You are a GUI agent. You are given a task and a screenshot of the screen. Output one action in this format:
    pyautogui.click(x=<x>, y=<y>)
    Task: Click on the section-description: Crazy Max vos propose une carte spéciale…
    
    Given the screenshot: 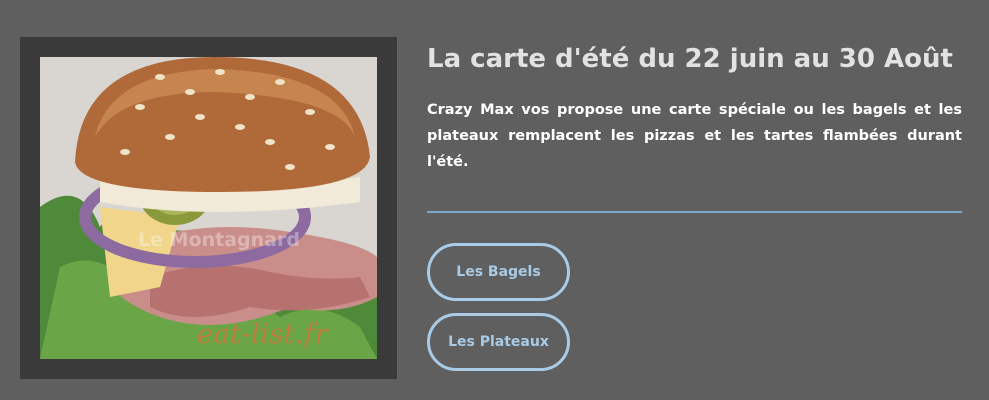 What is the action you would take?
    pyautogui.click(x=694, y=136)
    